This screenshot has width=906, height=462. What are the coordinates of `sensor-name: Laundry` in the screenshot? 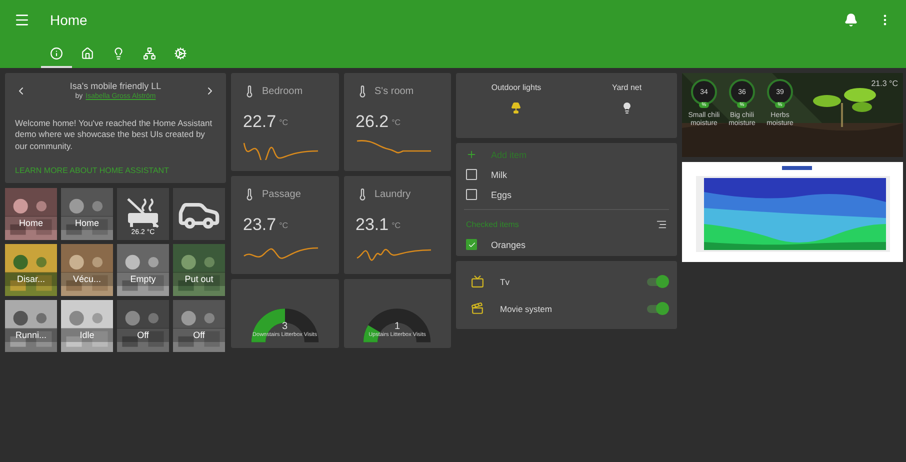 It's located at (392, 194).